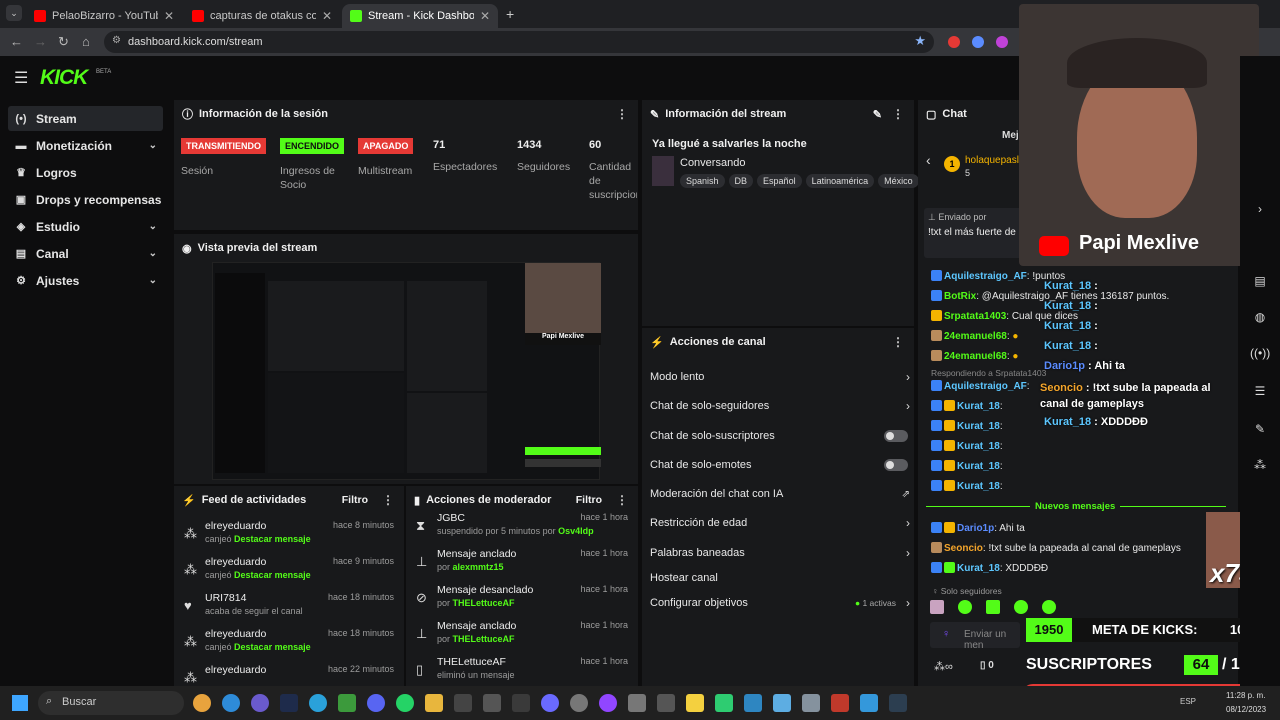 The height and width of the screenshot is (720, 1280). Describe the element at coordinates (992, 160) in the screenshot. I see `leader-name: holaquepasl` at that location.